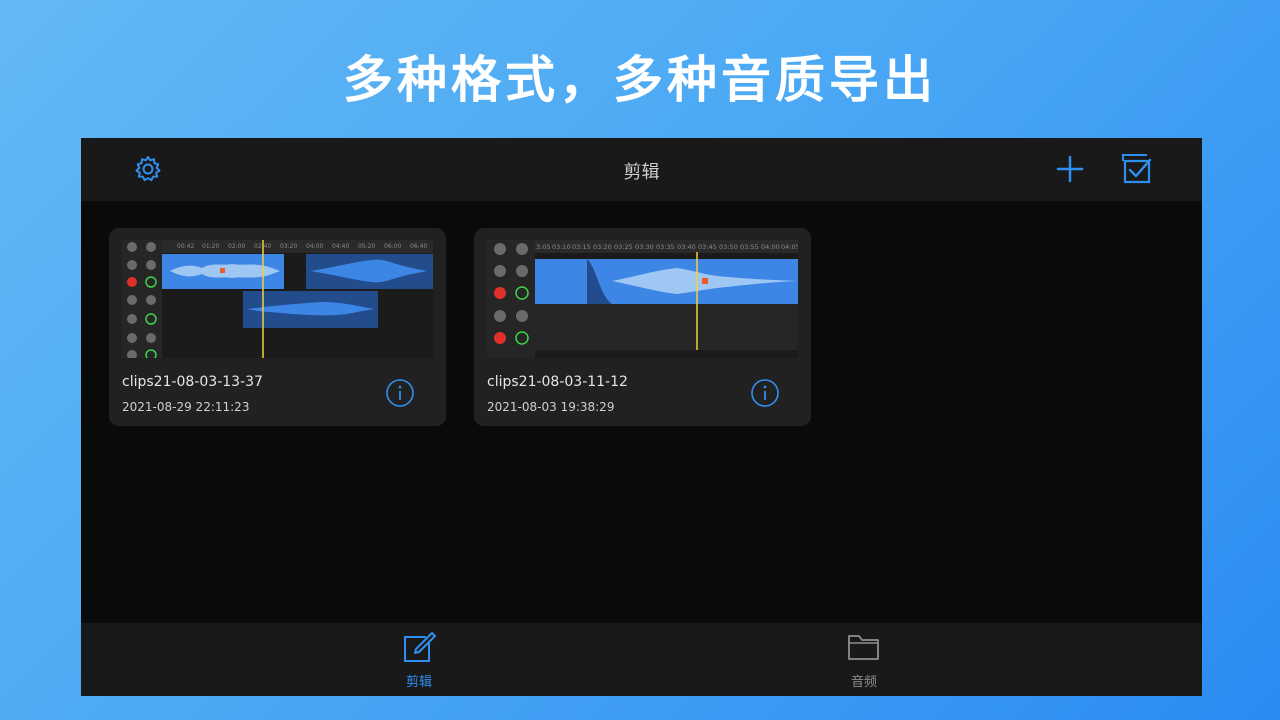  I want to click on svg-text: 03:35, so click(665, 247).